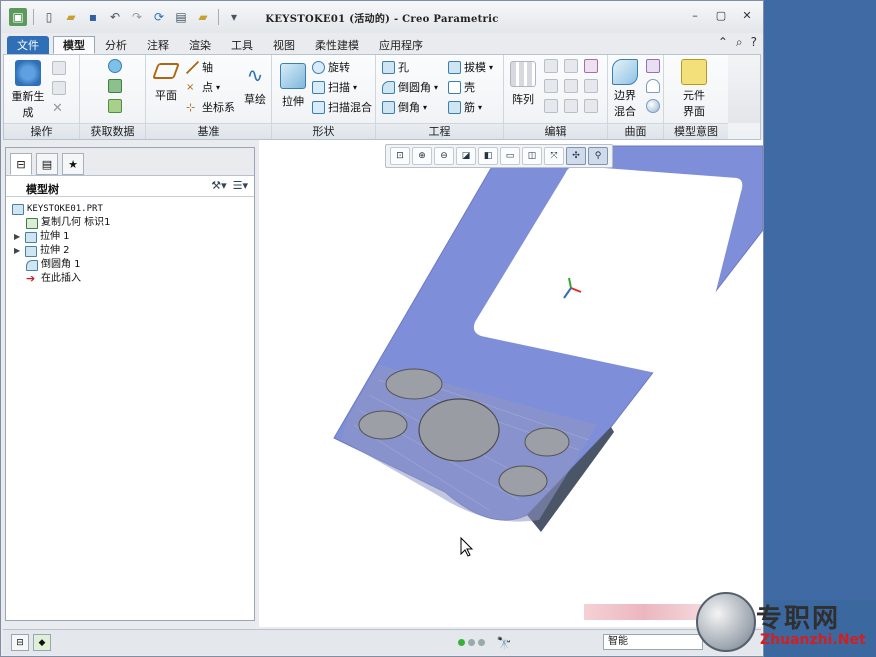 The image size is (876, 657). I want to click on round-icon, so click(388, 87).